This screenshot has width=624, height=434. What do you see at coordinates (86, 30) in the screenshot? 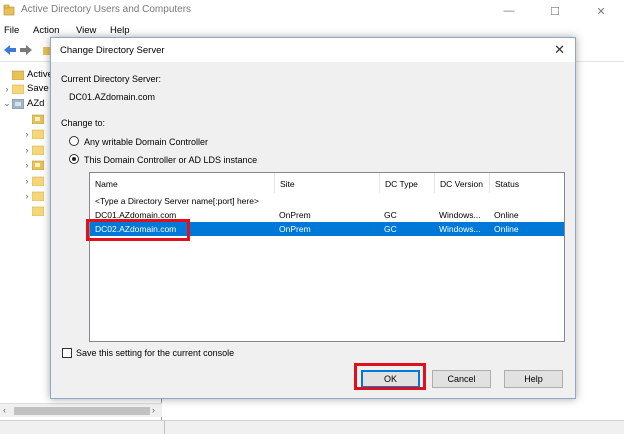
I see `menu-view: View` at bounding box center [86, 30].